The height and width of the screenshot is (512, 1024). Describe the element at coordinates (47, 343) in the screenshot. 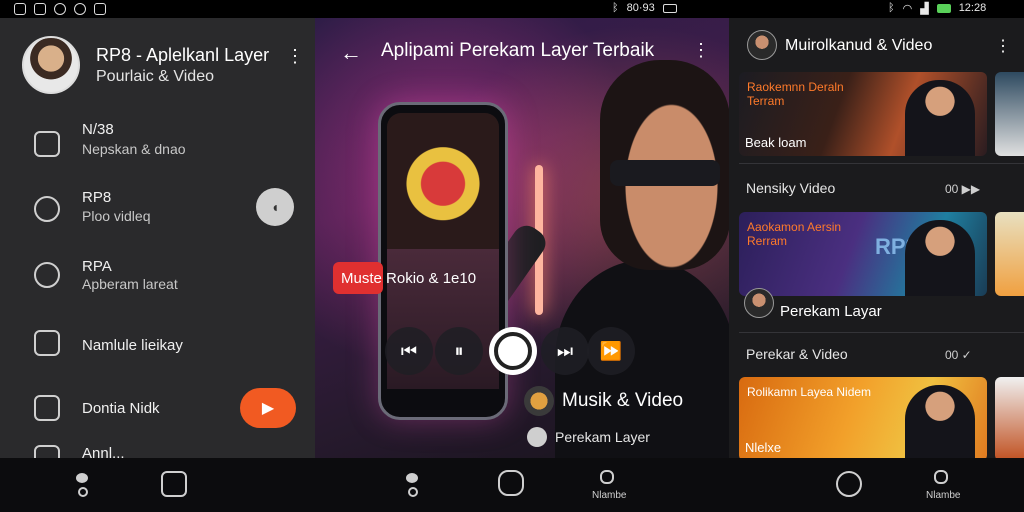

I see `calendar-icon` at that location.